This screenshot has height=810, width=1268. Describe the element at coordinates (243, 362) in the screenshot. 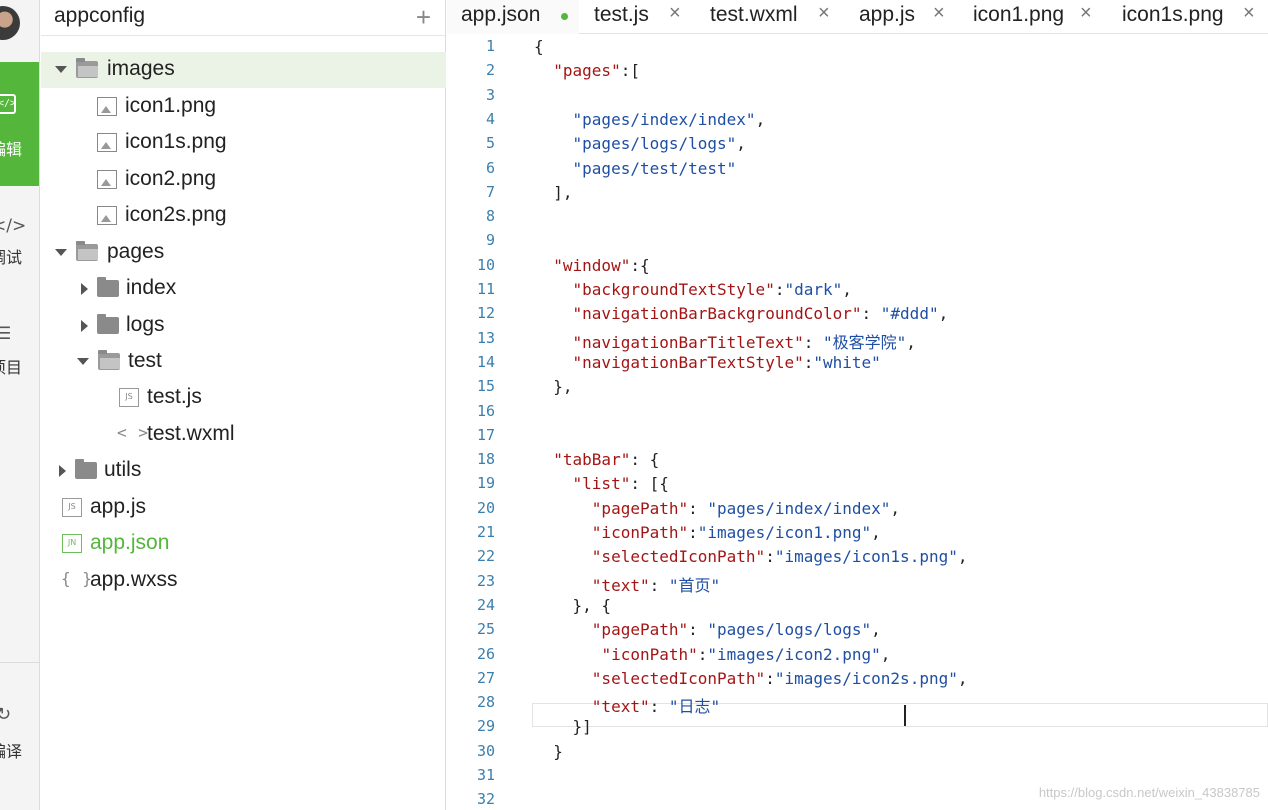

I see `tree-folder-test: test` at that location.